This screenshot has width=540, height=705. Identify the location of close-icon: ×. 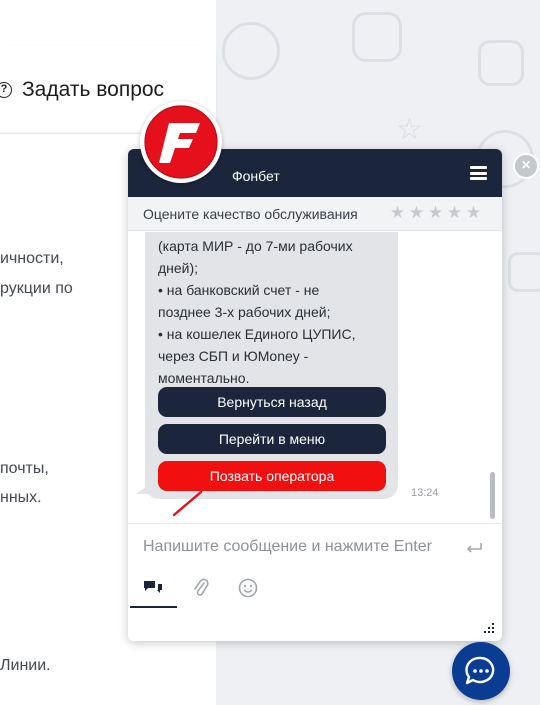
(526, 166).